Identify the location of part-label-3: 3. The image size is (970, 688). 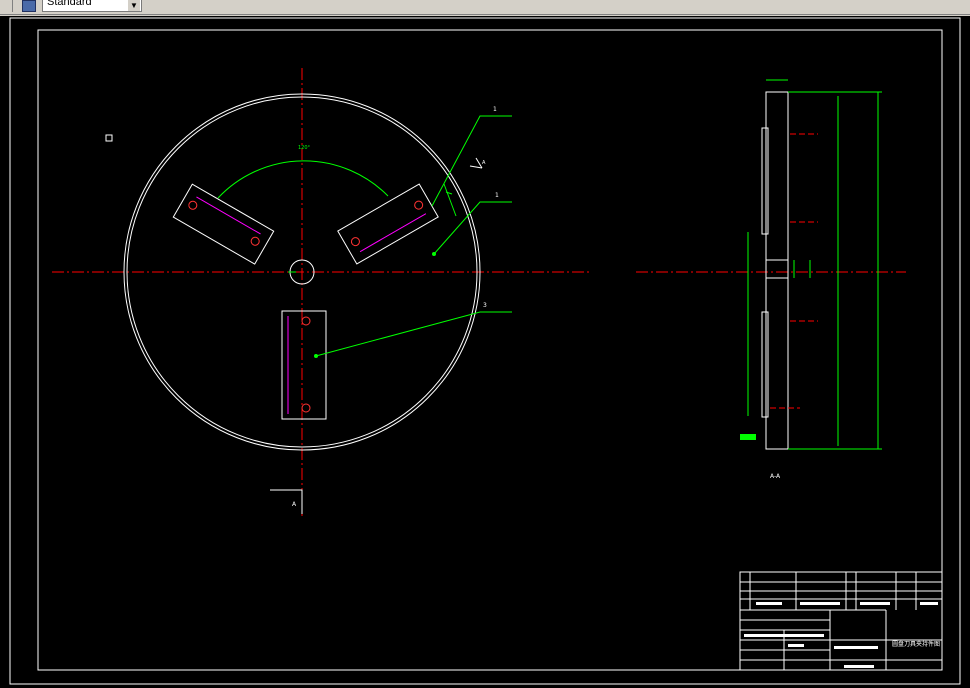
(485, 305).